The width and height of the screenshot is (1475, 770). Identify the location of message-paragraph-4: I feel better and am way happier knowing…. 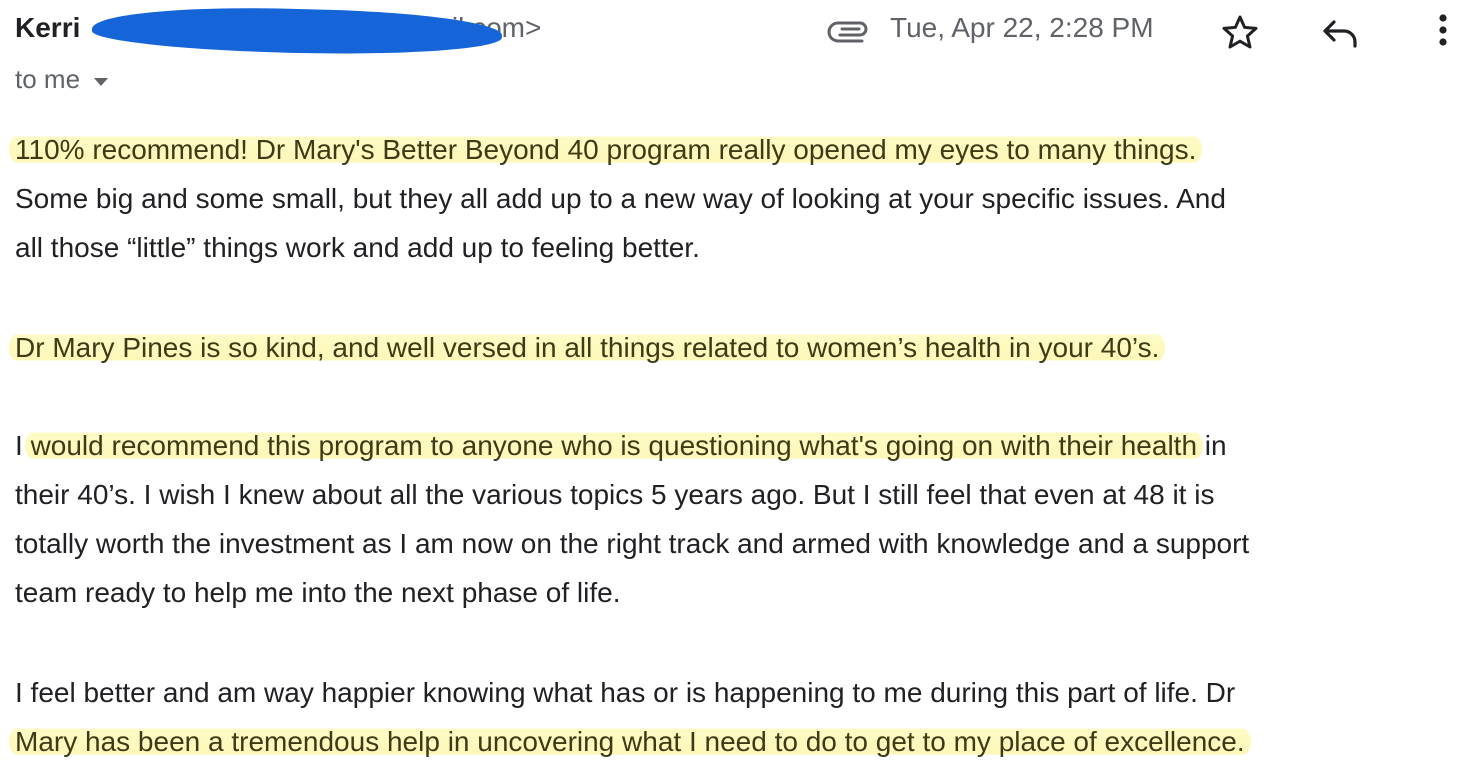
(739, 717).